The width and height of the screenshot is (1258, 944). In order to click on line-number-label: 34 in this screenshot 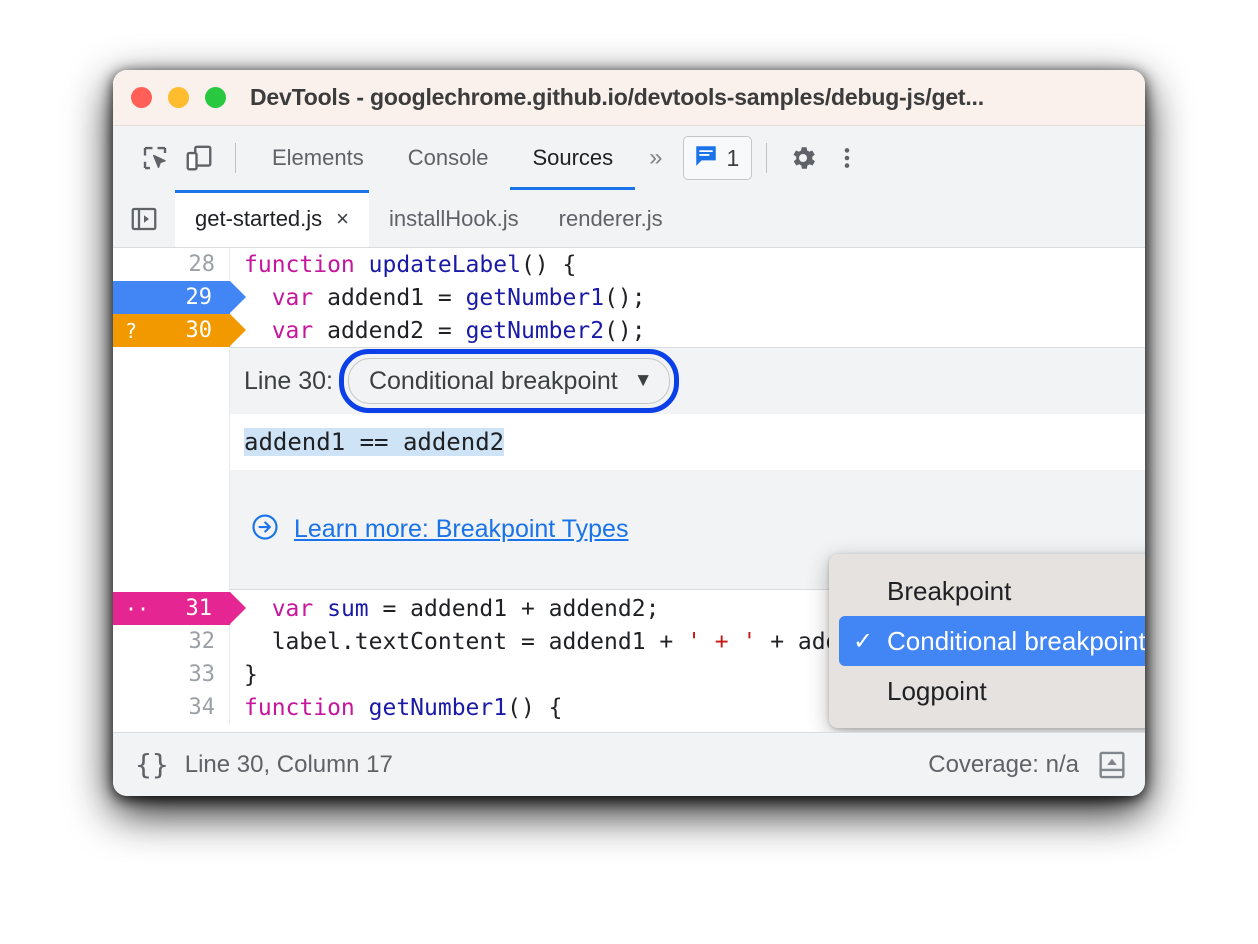, I will do `click(202, 707)`.